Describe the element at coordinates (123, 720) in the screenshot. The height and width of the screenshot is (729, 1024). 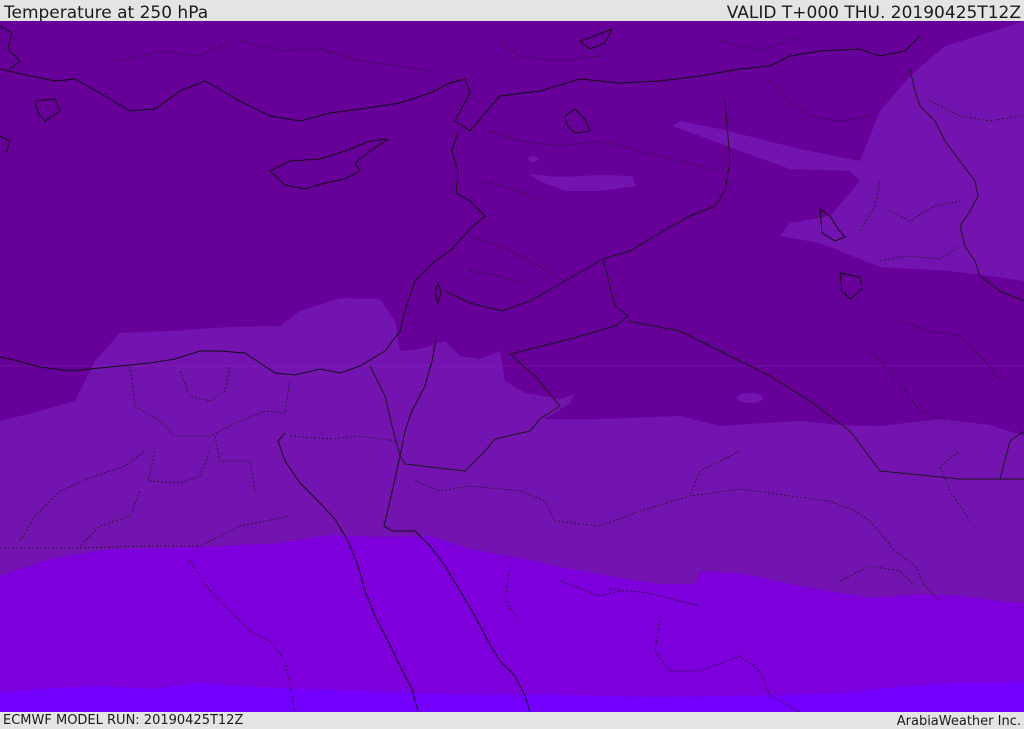
I see `model-run-label: ECMWF MODEL RUN: 20190425T12Z` at that location.